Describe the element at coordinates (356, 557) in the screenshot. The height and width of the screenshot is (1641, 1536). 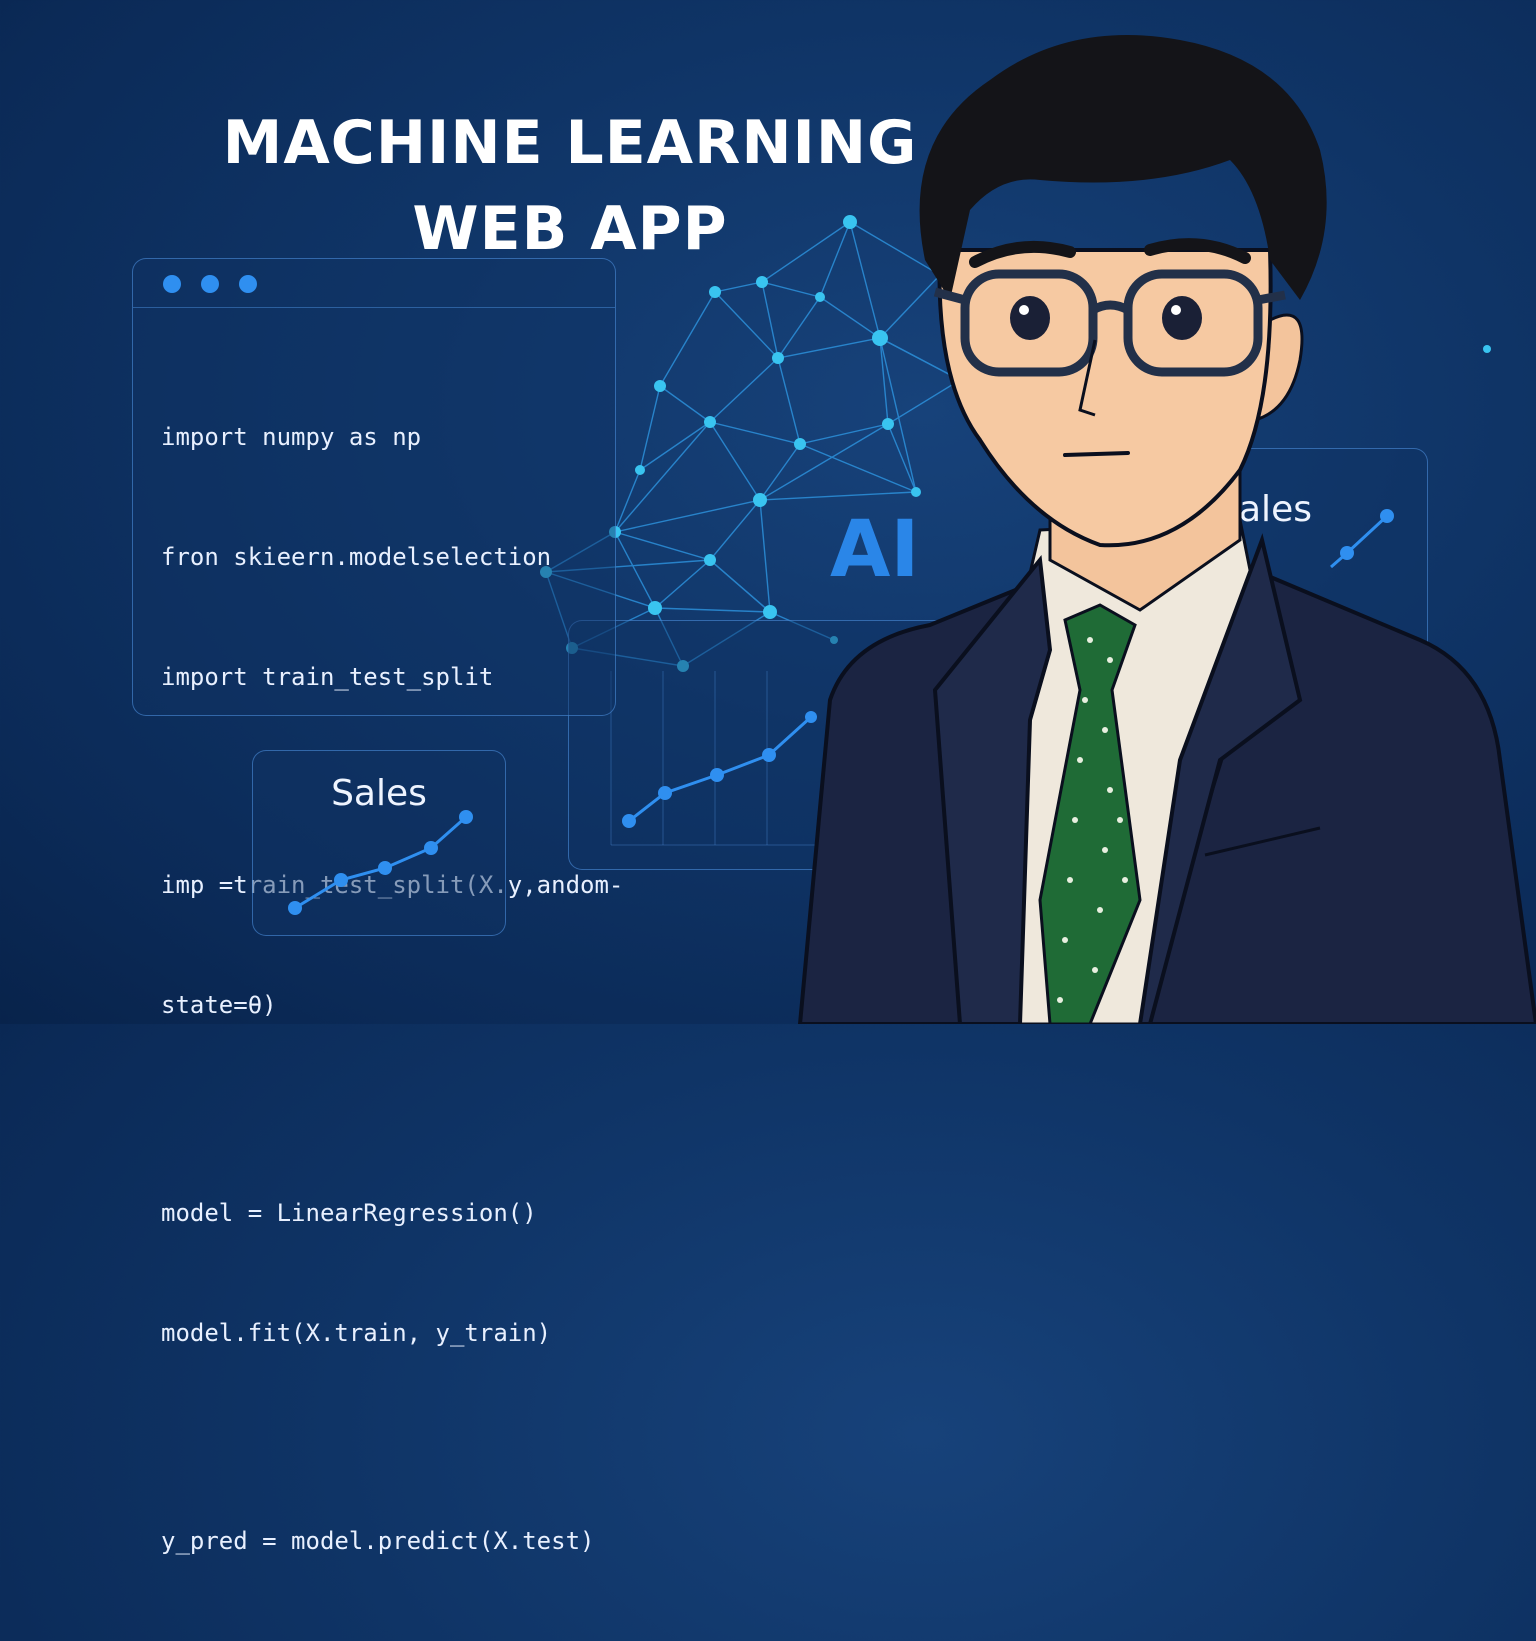
I see `code-line: fron skieern.modelselection` at that location.